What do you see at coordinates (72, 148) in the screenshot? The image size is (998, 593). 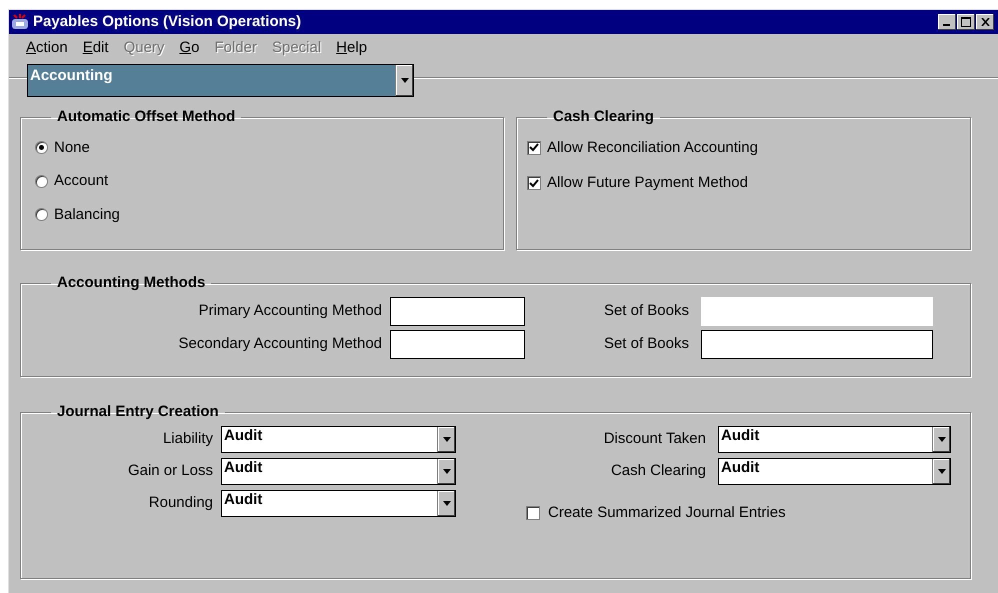 I see `radio-label: None` at bounding box center [72, 148].